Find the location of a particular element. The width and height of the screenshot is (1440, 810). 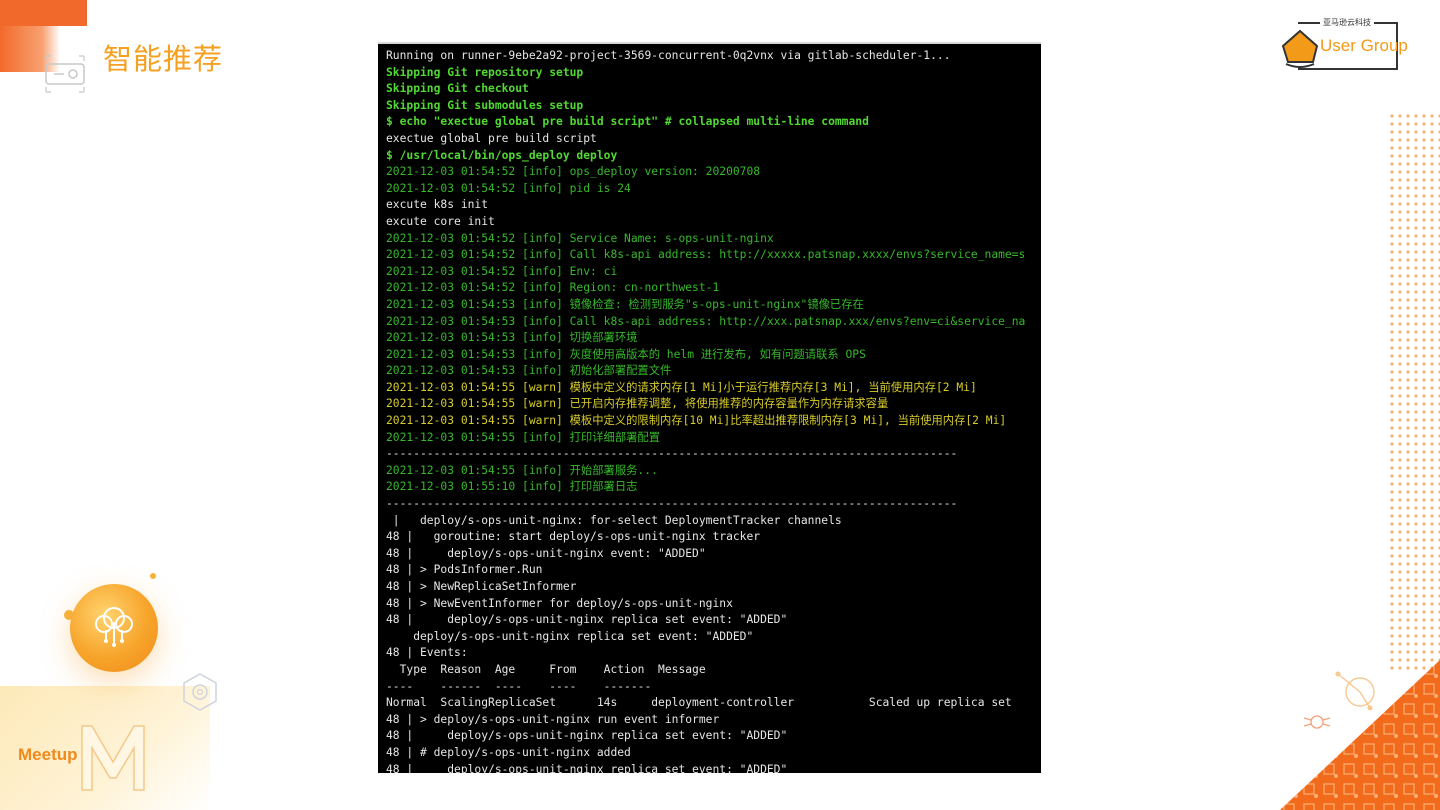

log-line: 48 | # deploy/s-ops-unit-nginx added is located at coordinates (508, 752).